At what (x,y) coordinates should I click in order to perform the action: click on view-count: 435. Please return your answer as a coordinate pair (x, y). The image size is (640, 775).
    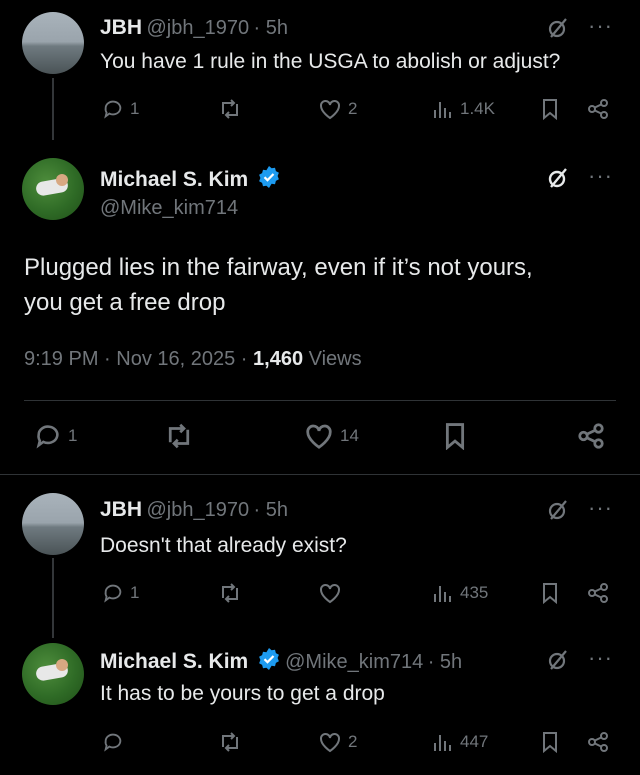
    Looking at the image, I should click on (474, 592).